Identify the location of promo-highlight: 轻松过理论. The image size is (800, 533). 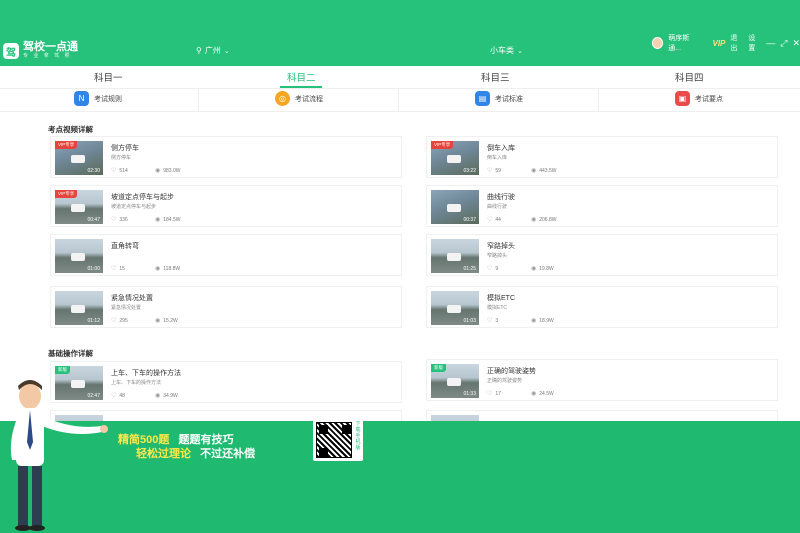
(163, 454).